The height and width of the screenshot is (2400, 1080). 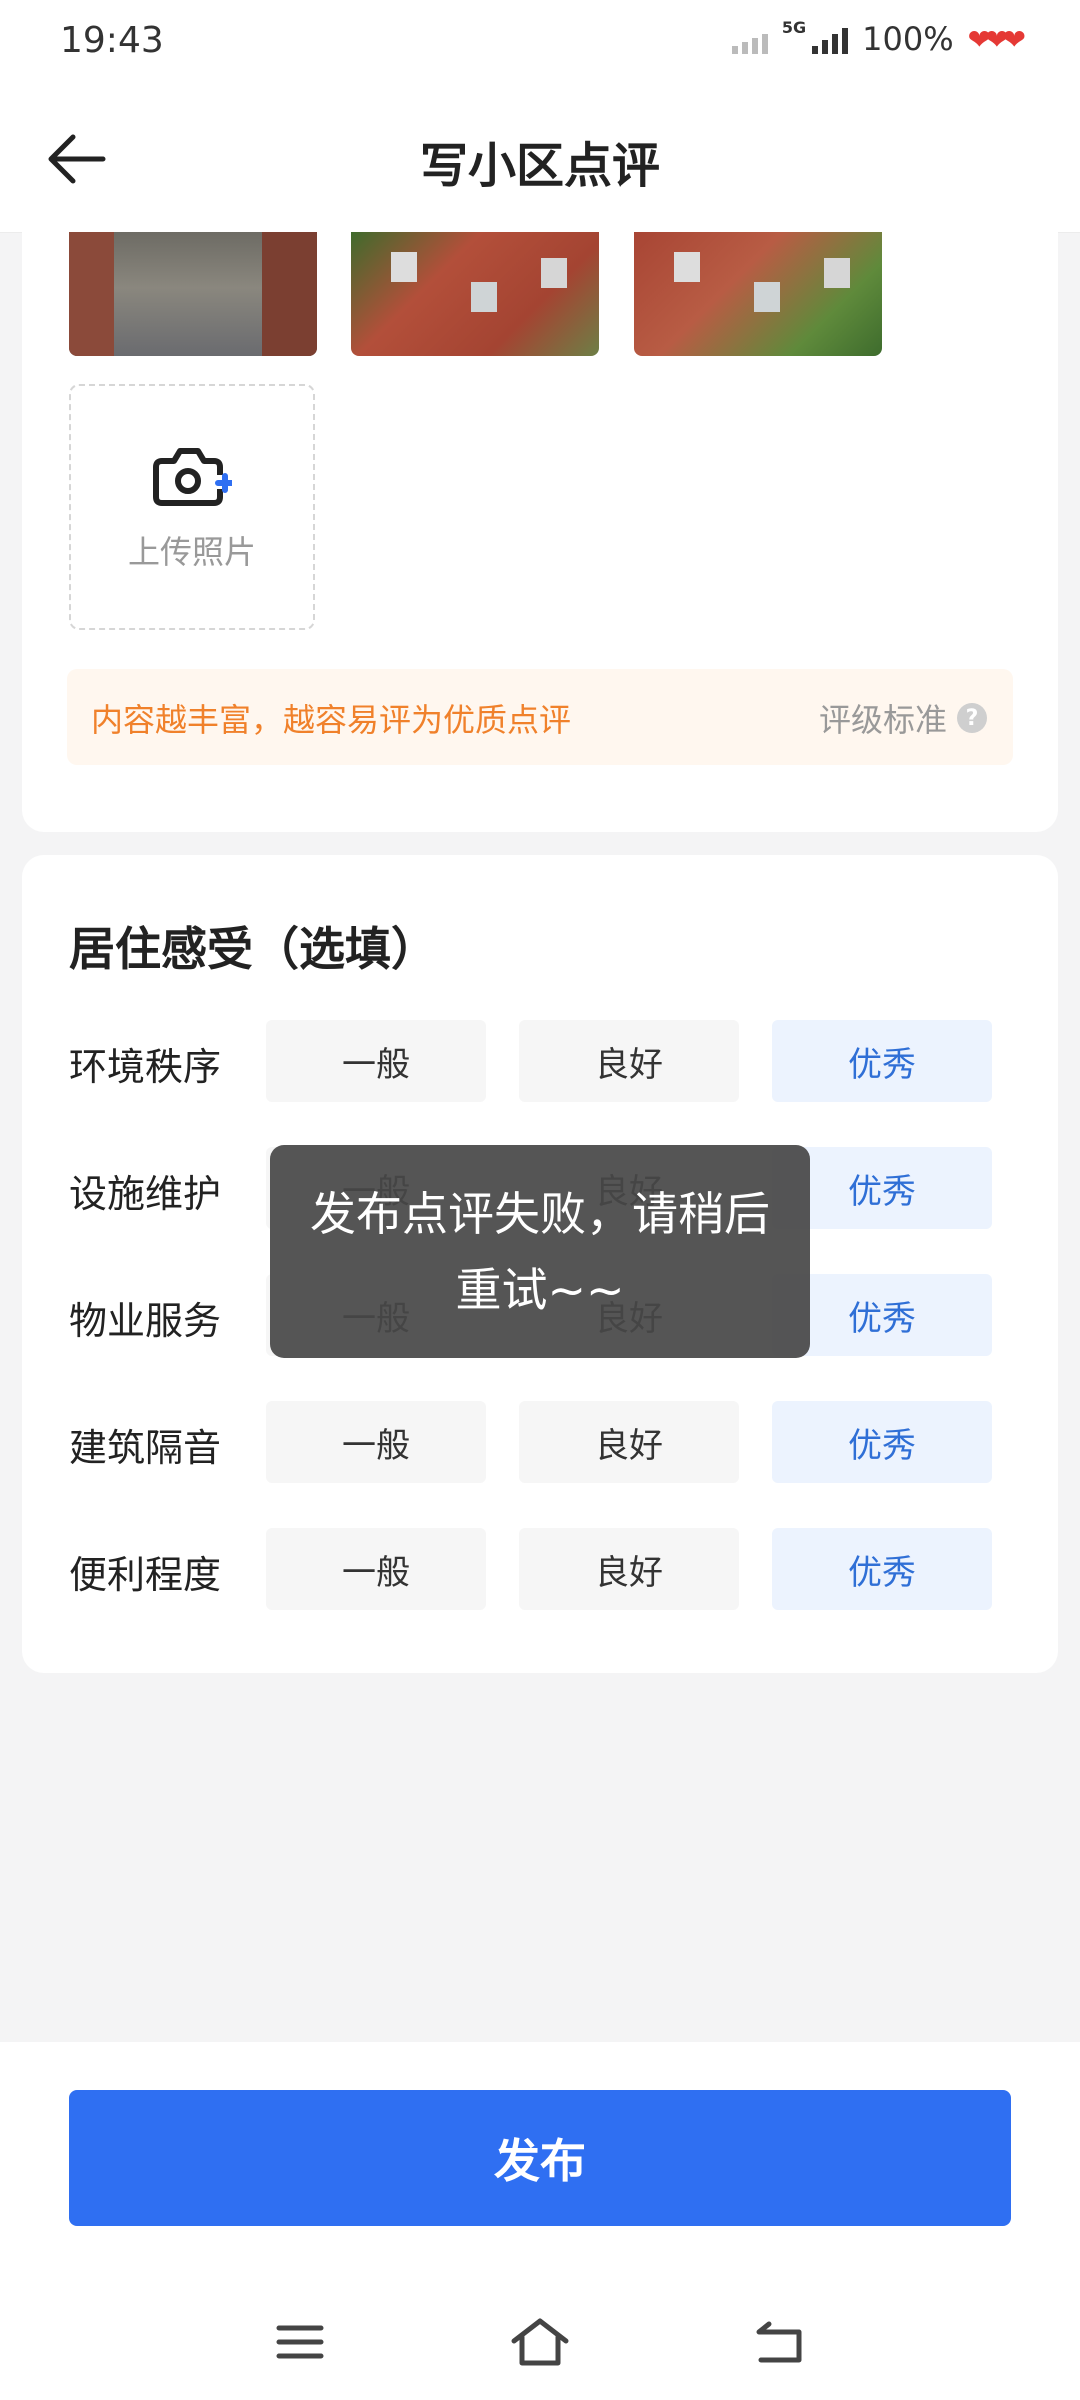 I want to click on home-icon, so click(x=540, y=2342).